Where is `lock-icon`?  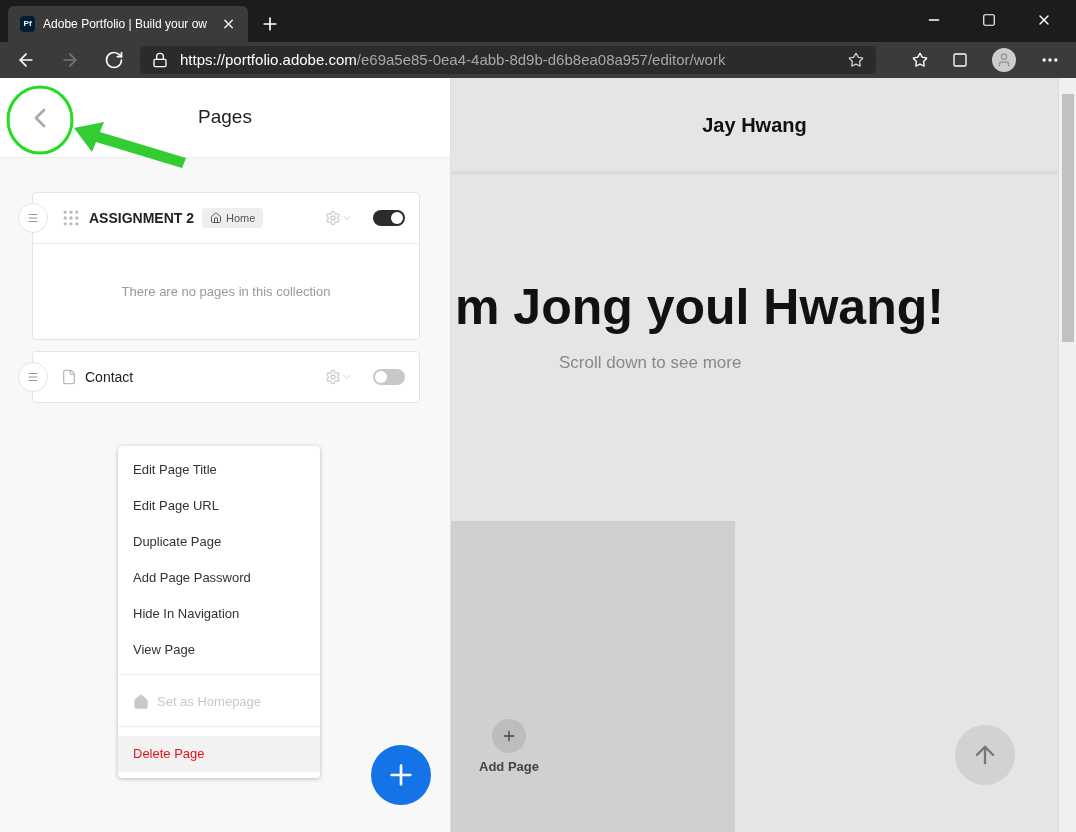
lock-icon is located at coordinates (160, 60).